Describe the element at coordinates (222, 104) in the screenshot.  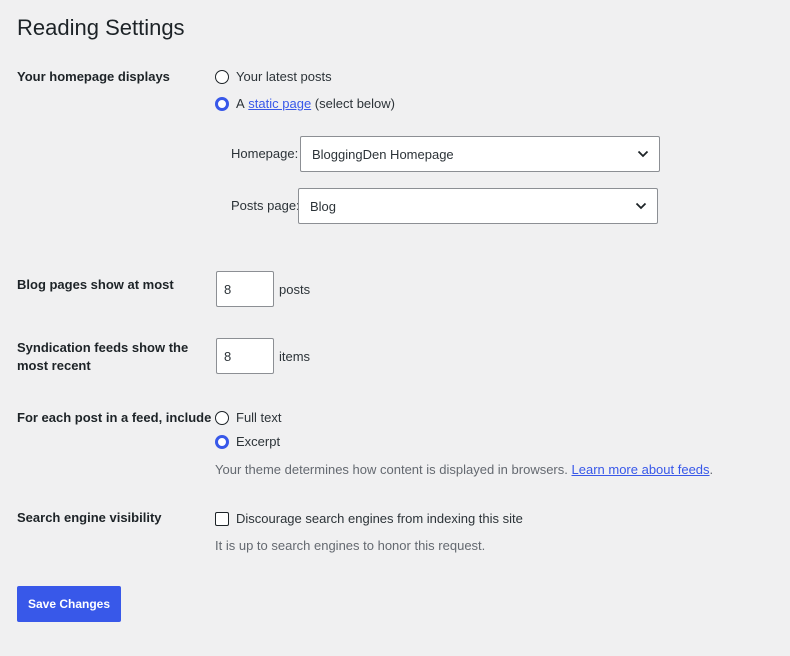
I see `radio-static-page-control` at that location.